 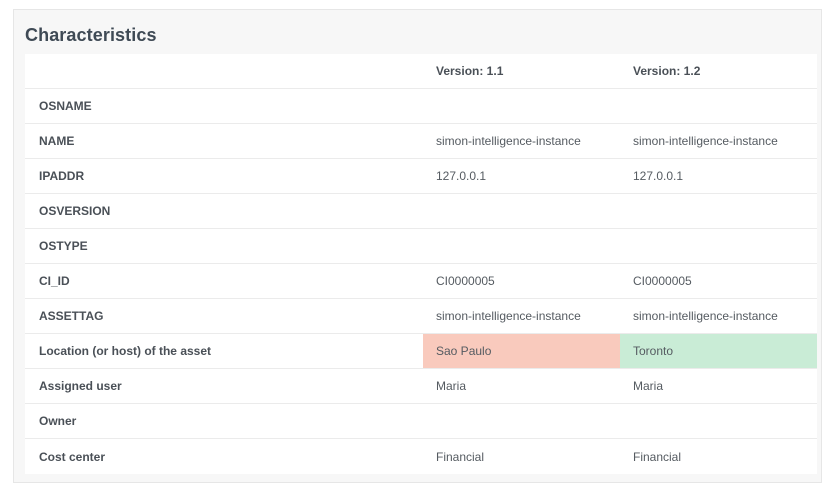 What do you see at coordinates (451, 386) in the screenshot?
I see `value-version-1-1: Maria` at bounding box center [451, 386].